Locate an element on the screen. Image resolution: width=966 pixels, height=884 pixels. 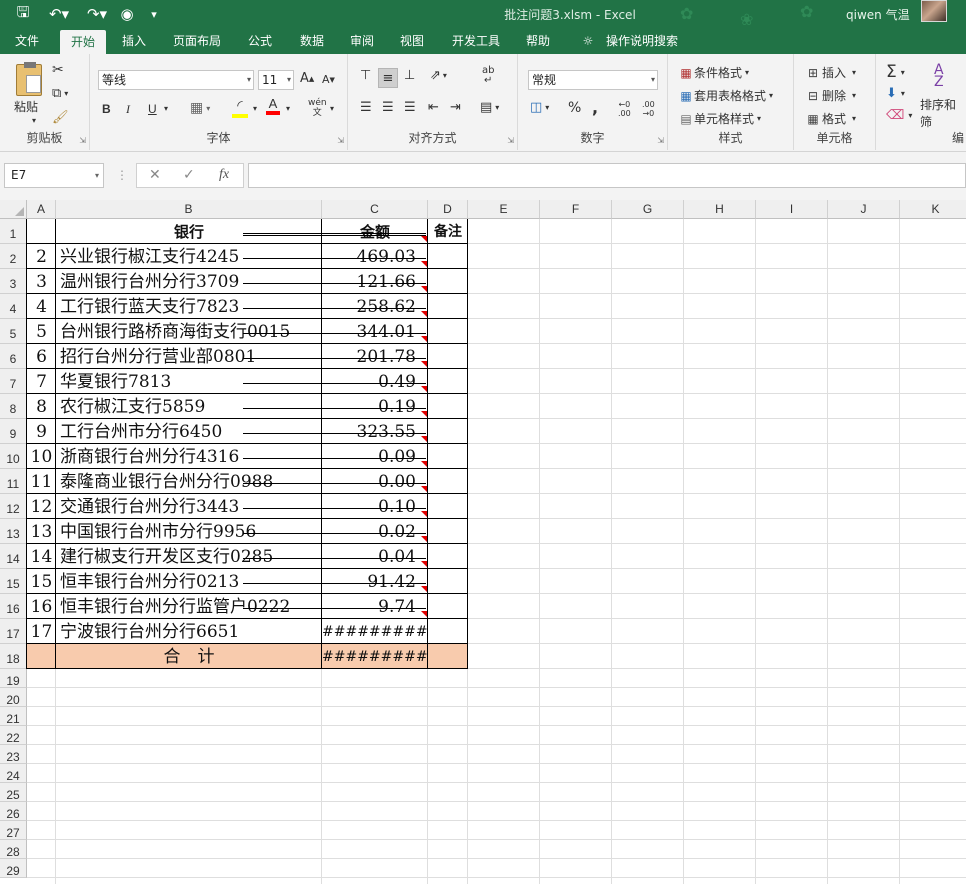
header-bank: 银行 is located at coordinates (189, 231).